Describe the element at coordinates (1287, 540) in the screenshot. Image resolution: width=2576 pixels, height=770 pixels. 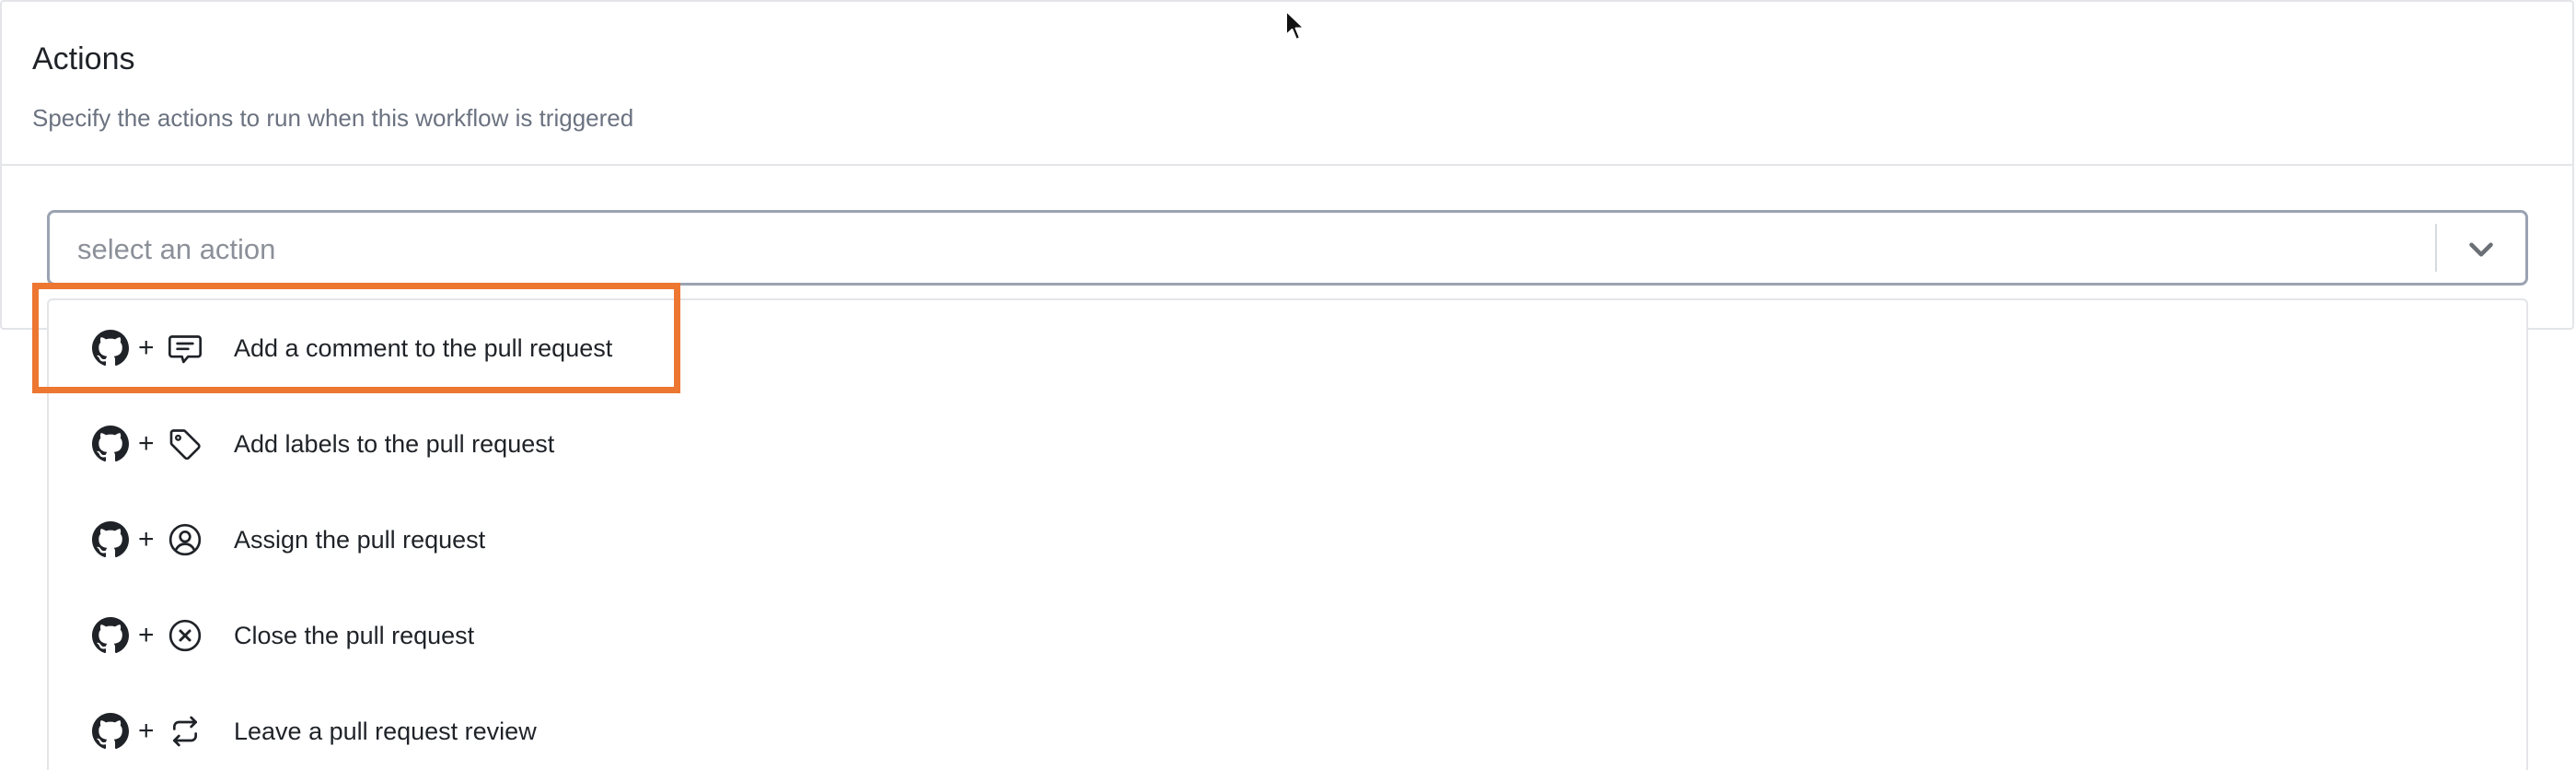
I see `option-assign: + Assign the pull request` at that location.